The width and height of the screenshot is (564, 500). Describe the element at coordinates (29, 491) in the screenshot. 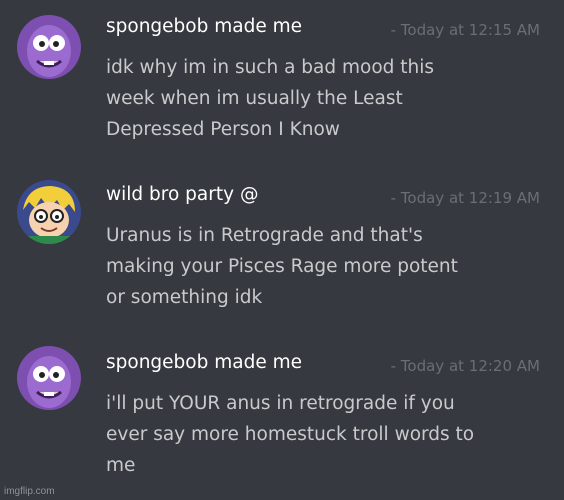

I see `watermark: imgflip.com` at that location.